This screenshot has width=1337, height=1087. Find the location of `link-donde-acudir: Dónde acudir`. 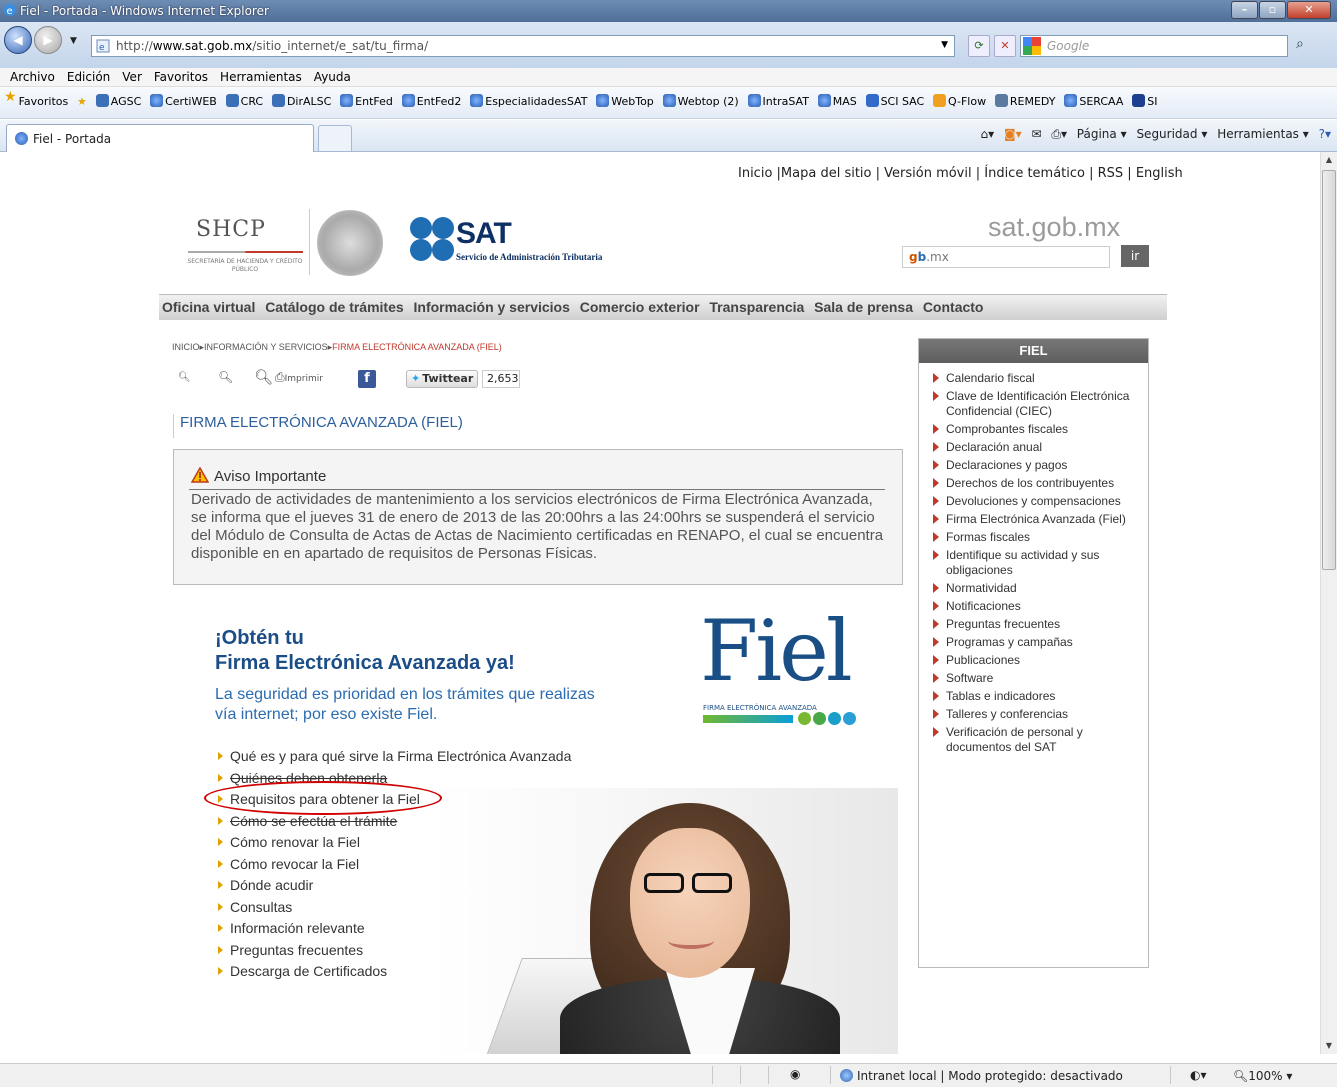

link-donde-acudir: Dónde acudir is located at coordinates (394, 888).